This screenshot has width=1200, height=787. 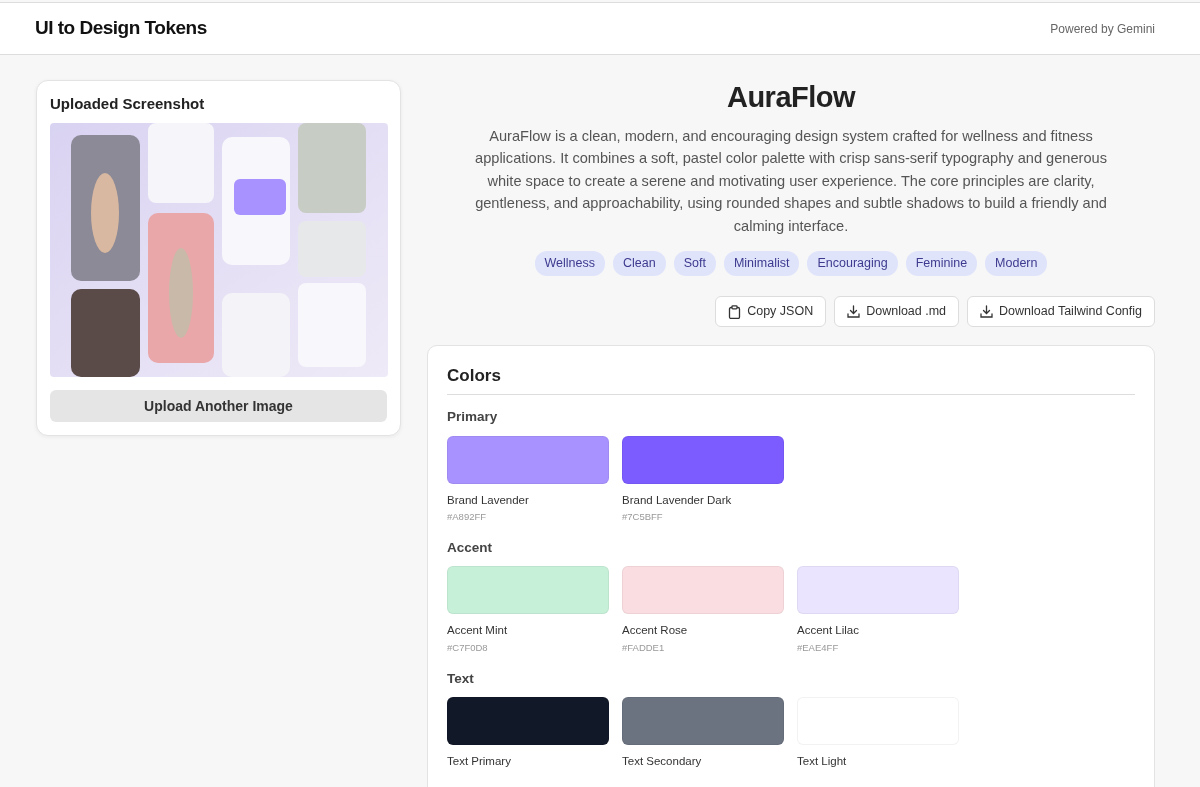 What do you see at coordinates (467, 516) in the screenshot?
I see `hex-code: #A892FF` at bounding box center [467, 516].